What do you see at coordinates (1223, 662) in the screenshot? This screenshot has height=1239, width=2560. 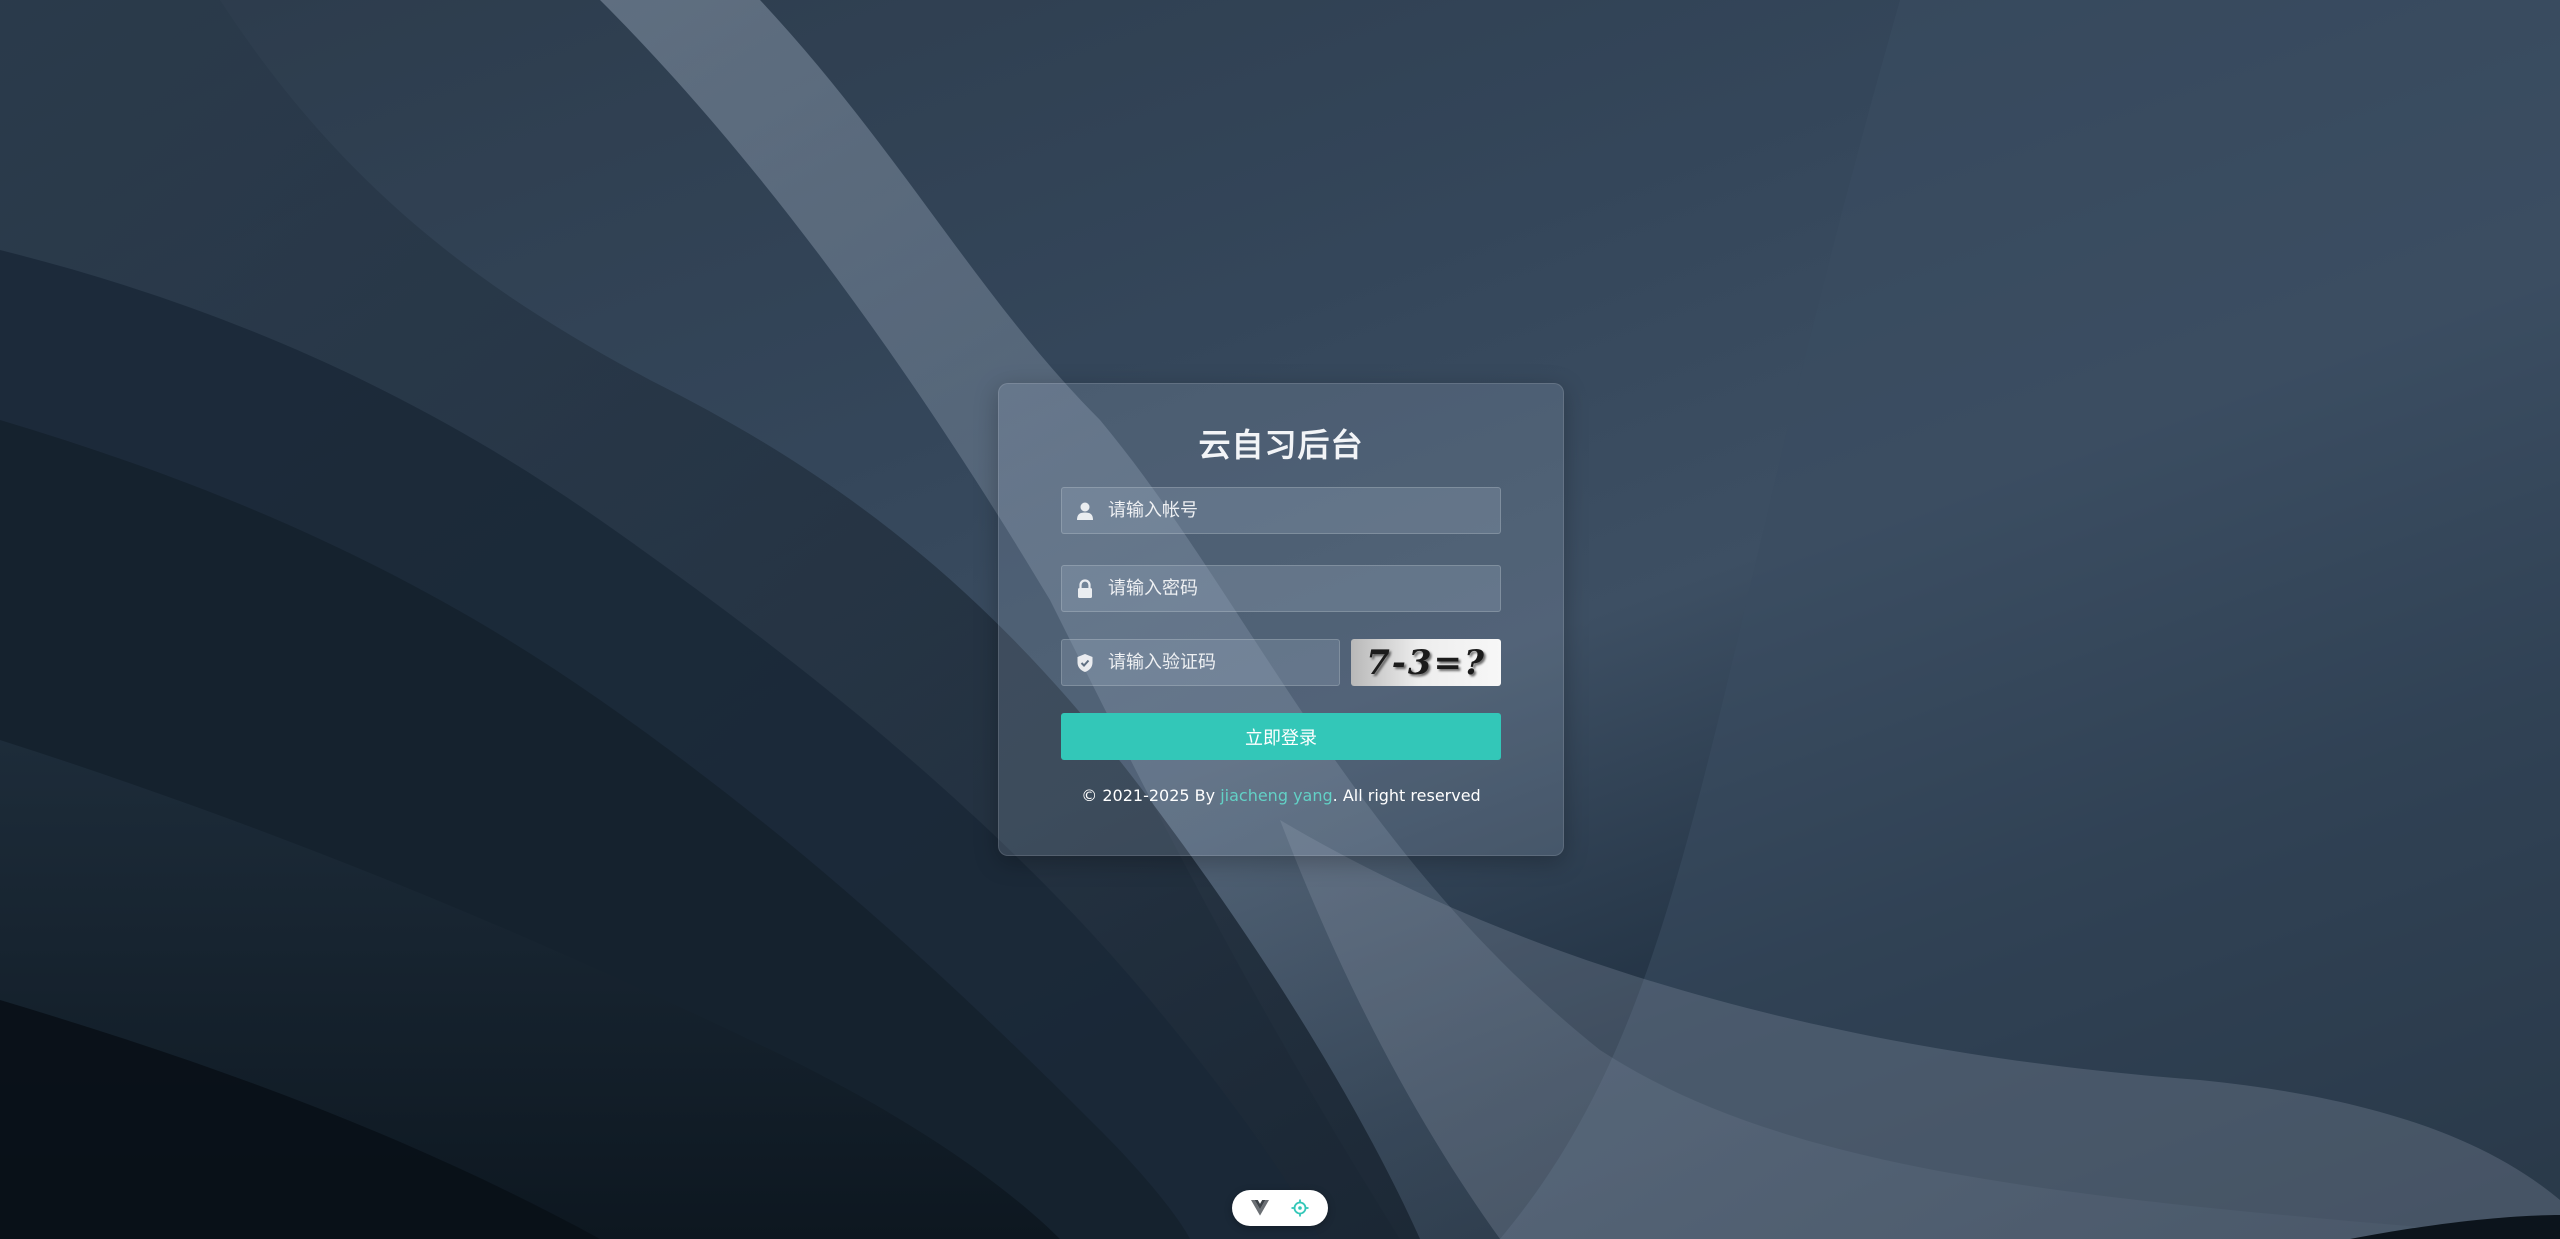 I see `captcha-input` at bounding box center [1223, 662].